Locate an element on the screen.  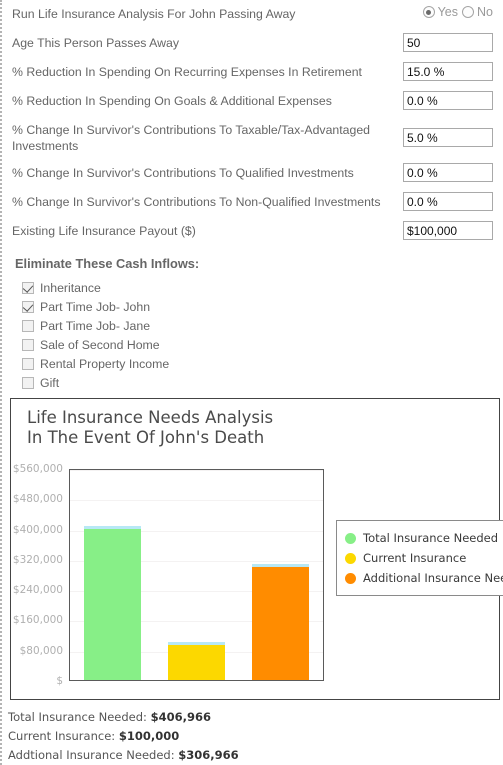
chart-legend-label: Total Insurance Needed is located at coordinates (431, 538).